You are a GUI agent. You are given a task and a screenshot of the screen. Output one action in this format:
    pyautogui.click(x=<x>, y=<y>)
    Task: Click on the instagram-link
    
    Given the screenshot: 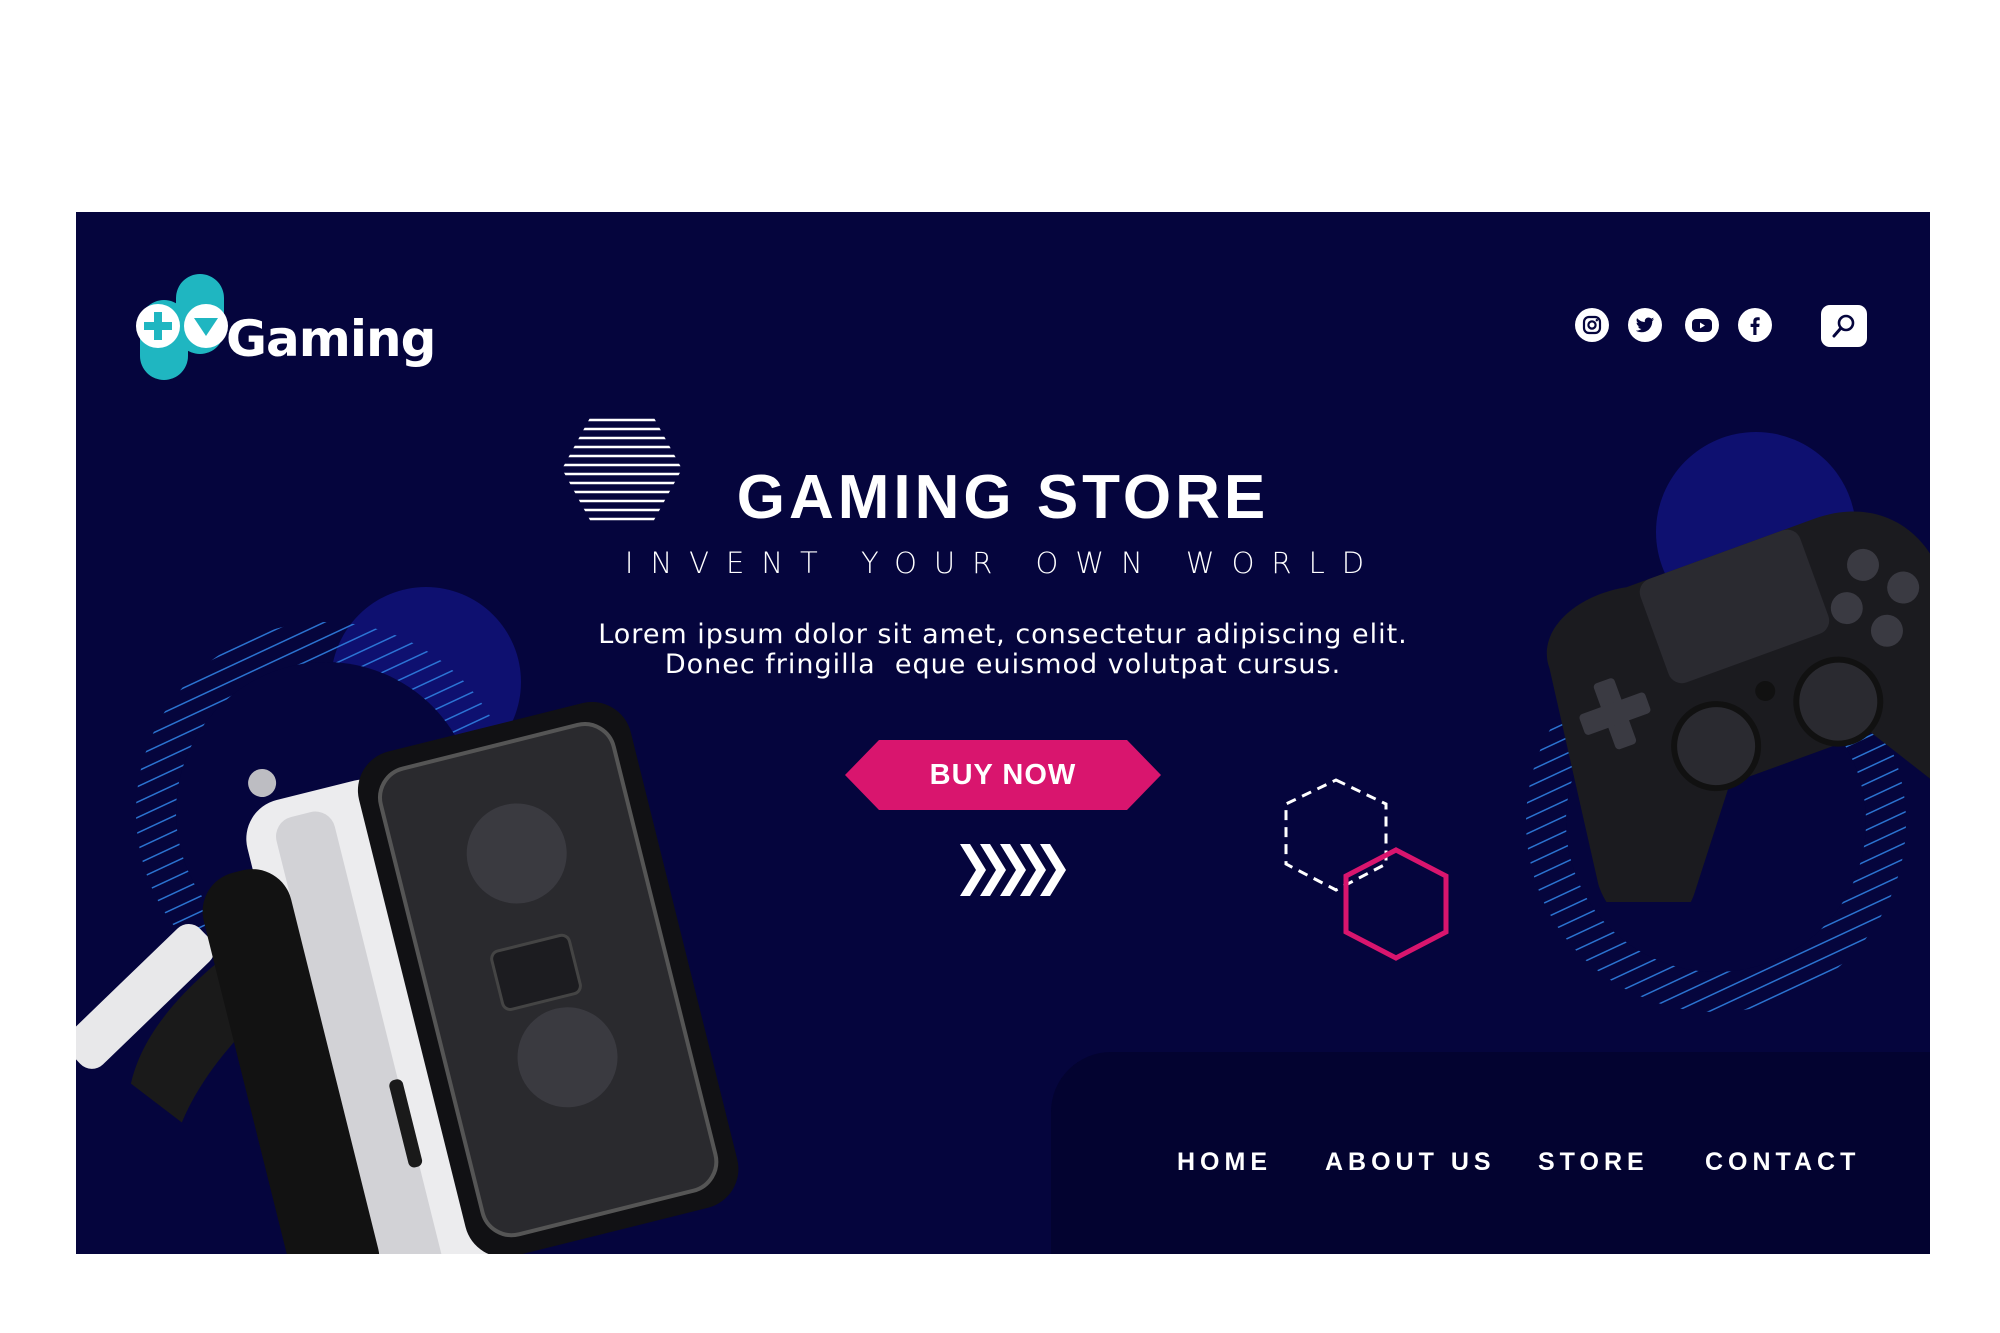 What is the action you would take?
    pyautogui.click(x=1592, y=325)
    